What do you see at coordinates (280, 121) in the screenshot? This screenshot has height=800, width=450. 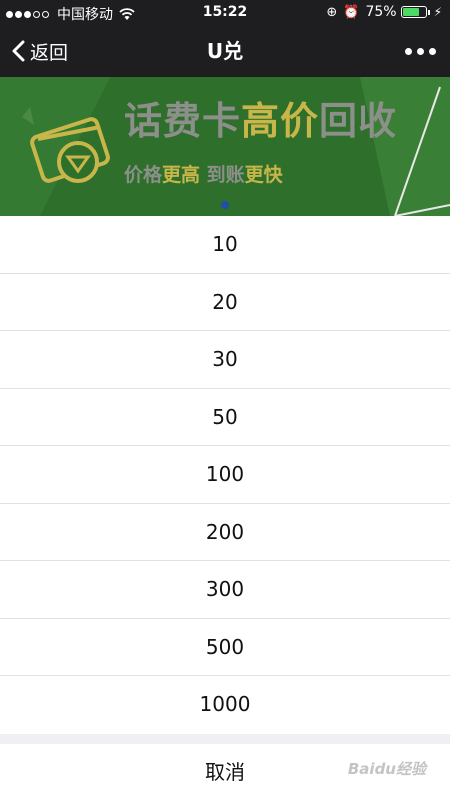 I see `banner-title-highlight: 高价` at bounding box center [280, 121].